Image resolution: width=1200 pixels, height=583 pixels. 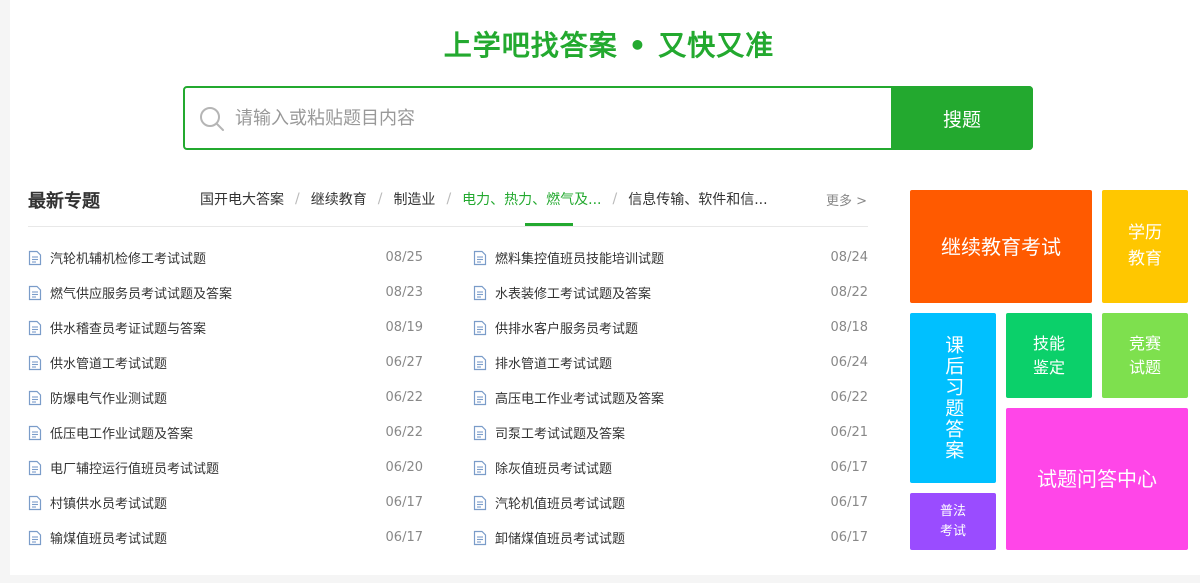 I want to click on tab-manufacturing: 制造业, so click(x=414, y=199).